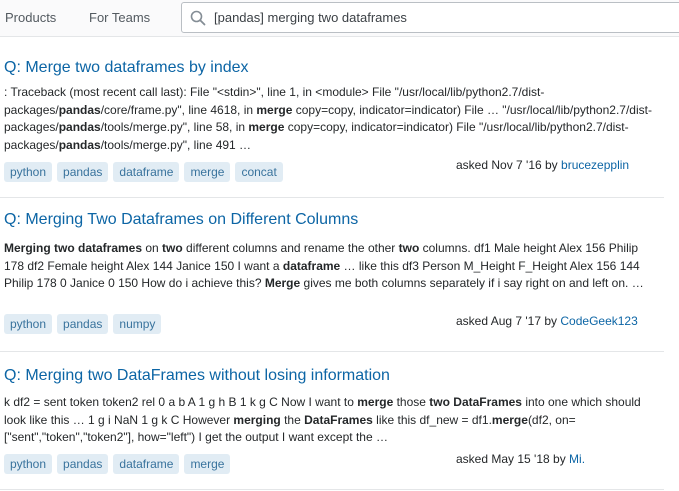 The width and height of the screenshot is (679, 491). Describe the element at coordinates (598, 321) in the screenshot. I see `user-link: CodeGeek123` at that location.